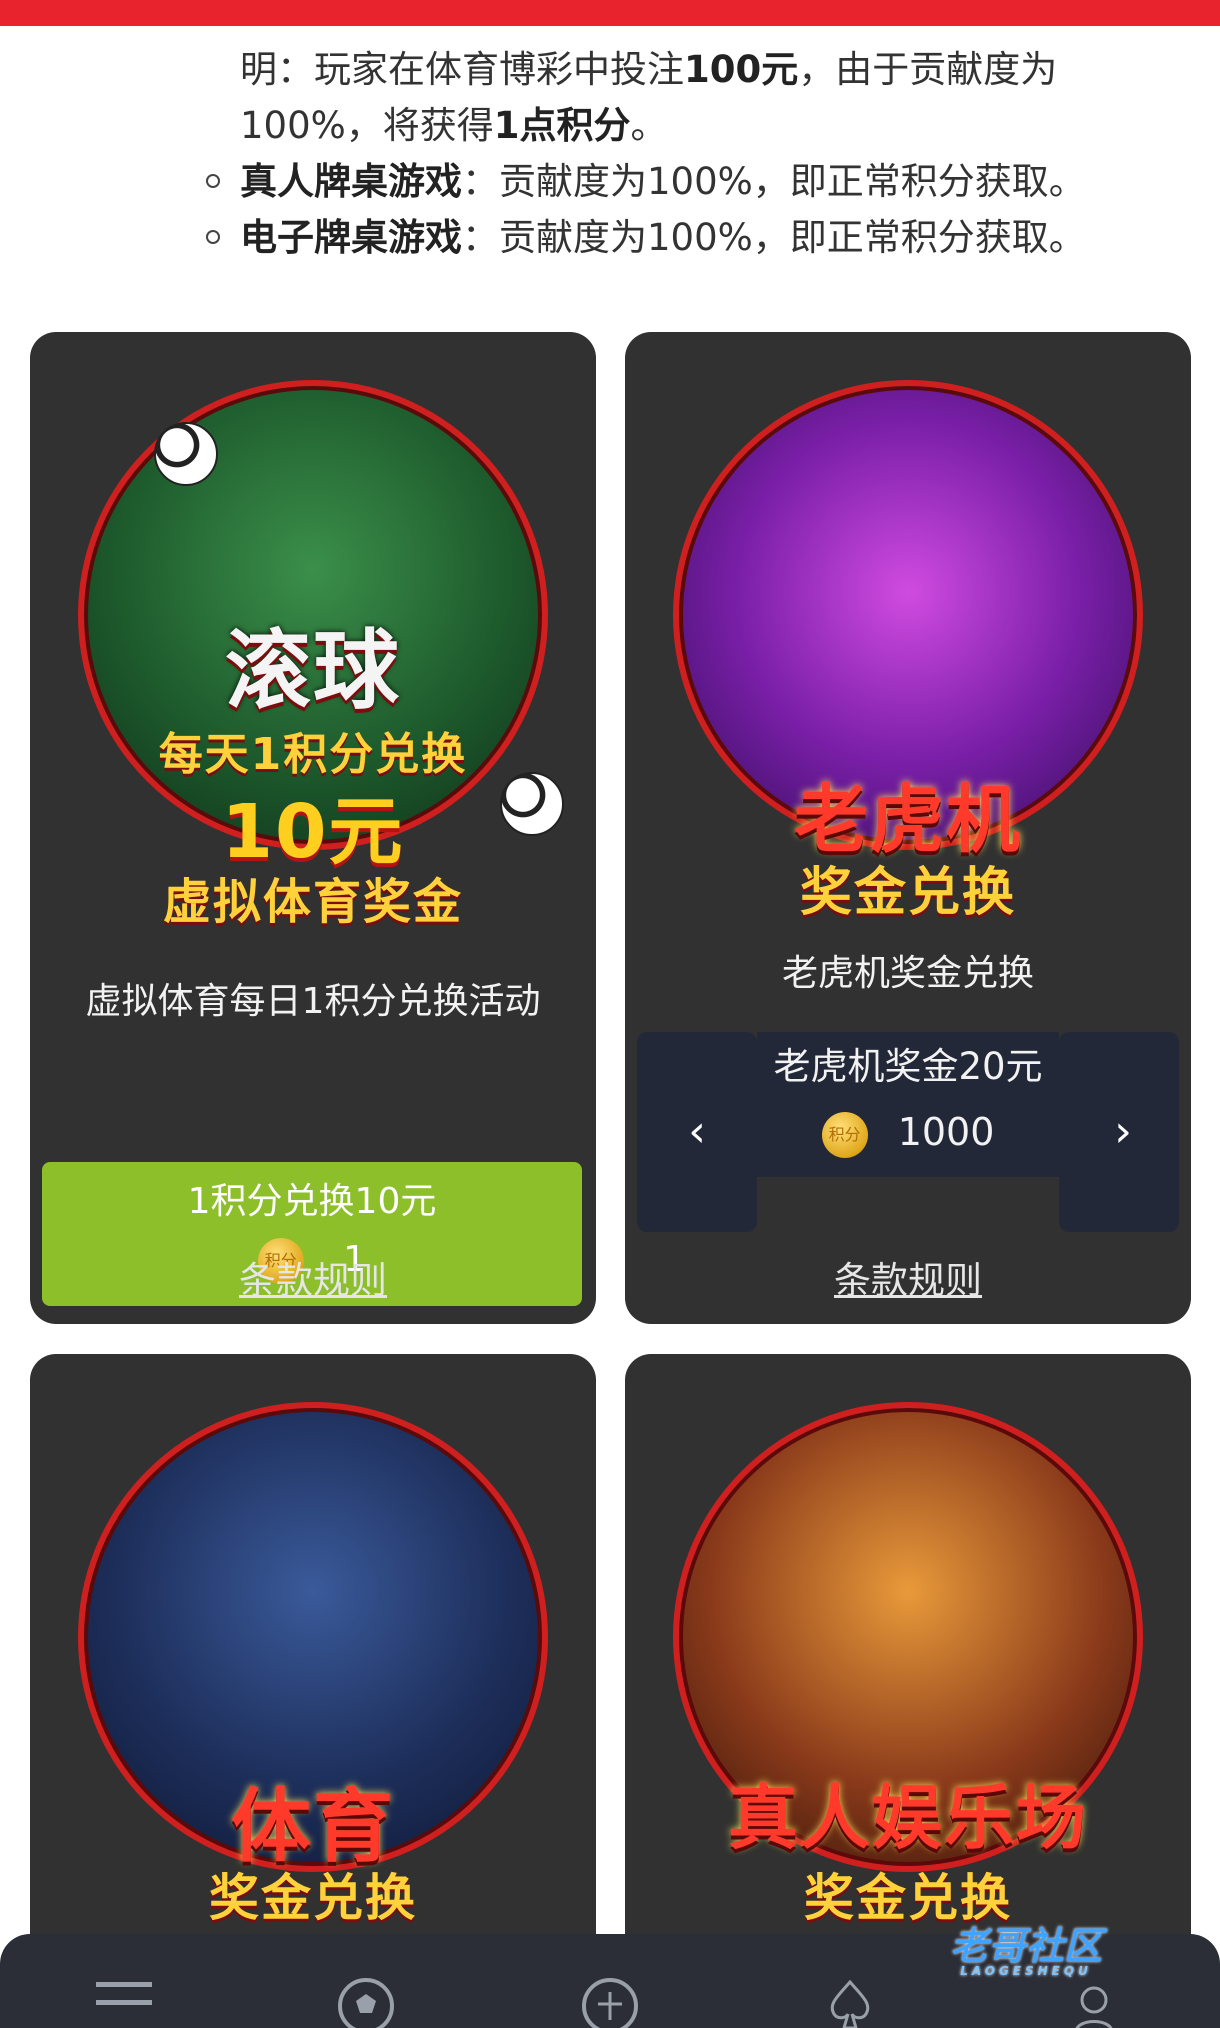 The width and height of the screenshot is (1220, 2028). I want to click on points-cost: 积分 1000, so click(908, 1134).